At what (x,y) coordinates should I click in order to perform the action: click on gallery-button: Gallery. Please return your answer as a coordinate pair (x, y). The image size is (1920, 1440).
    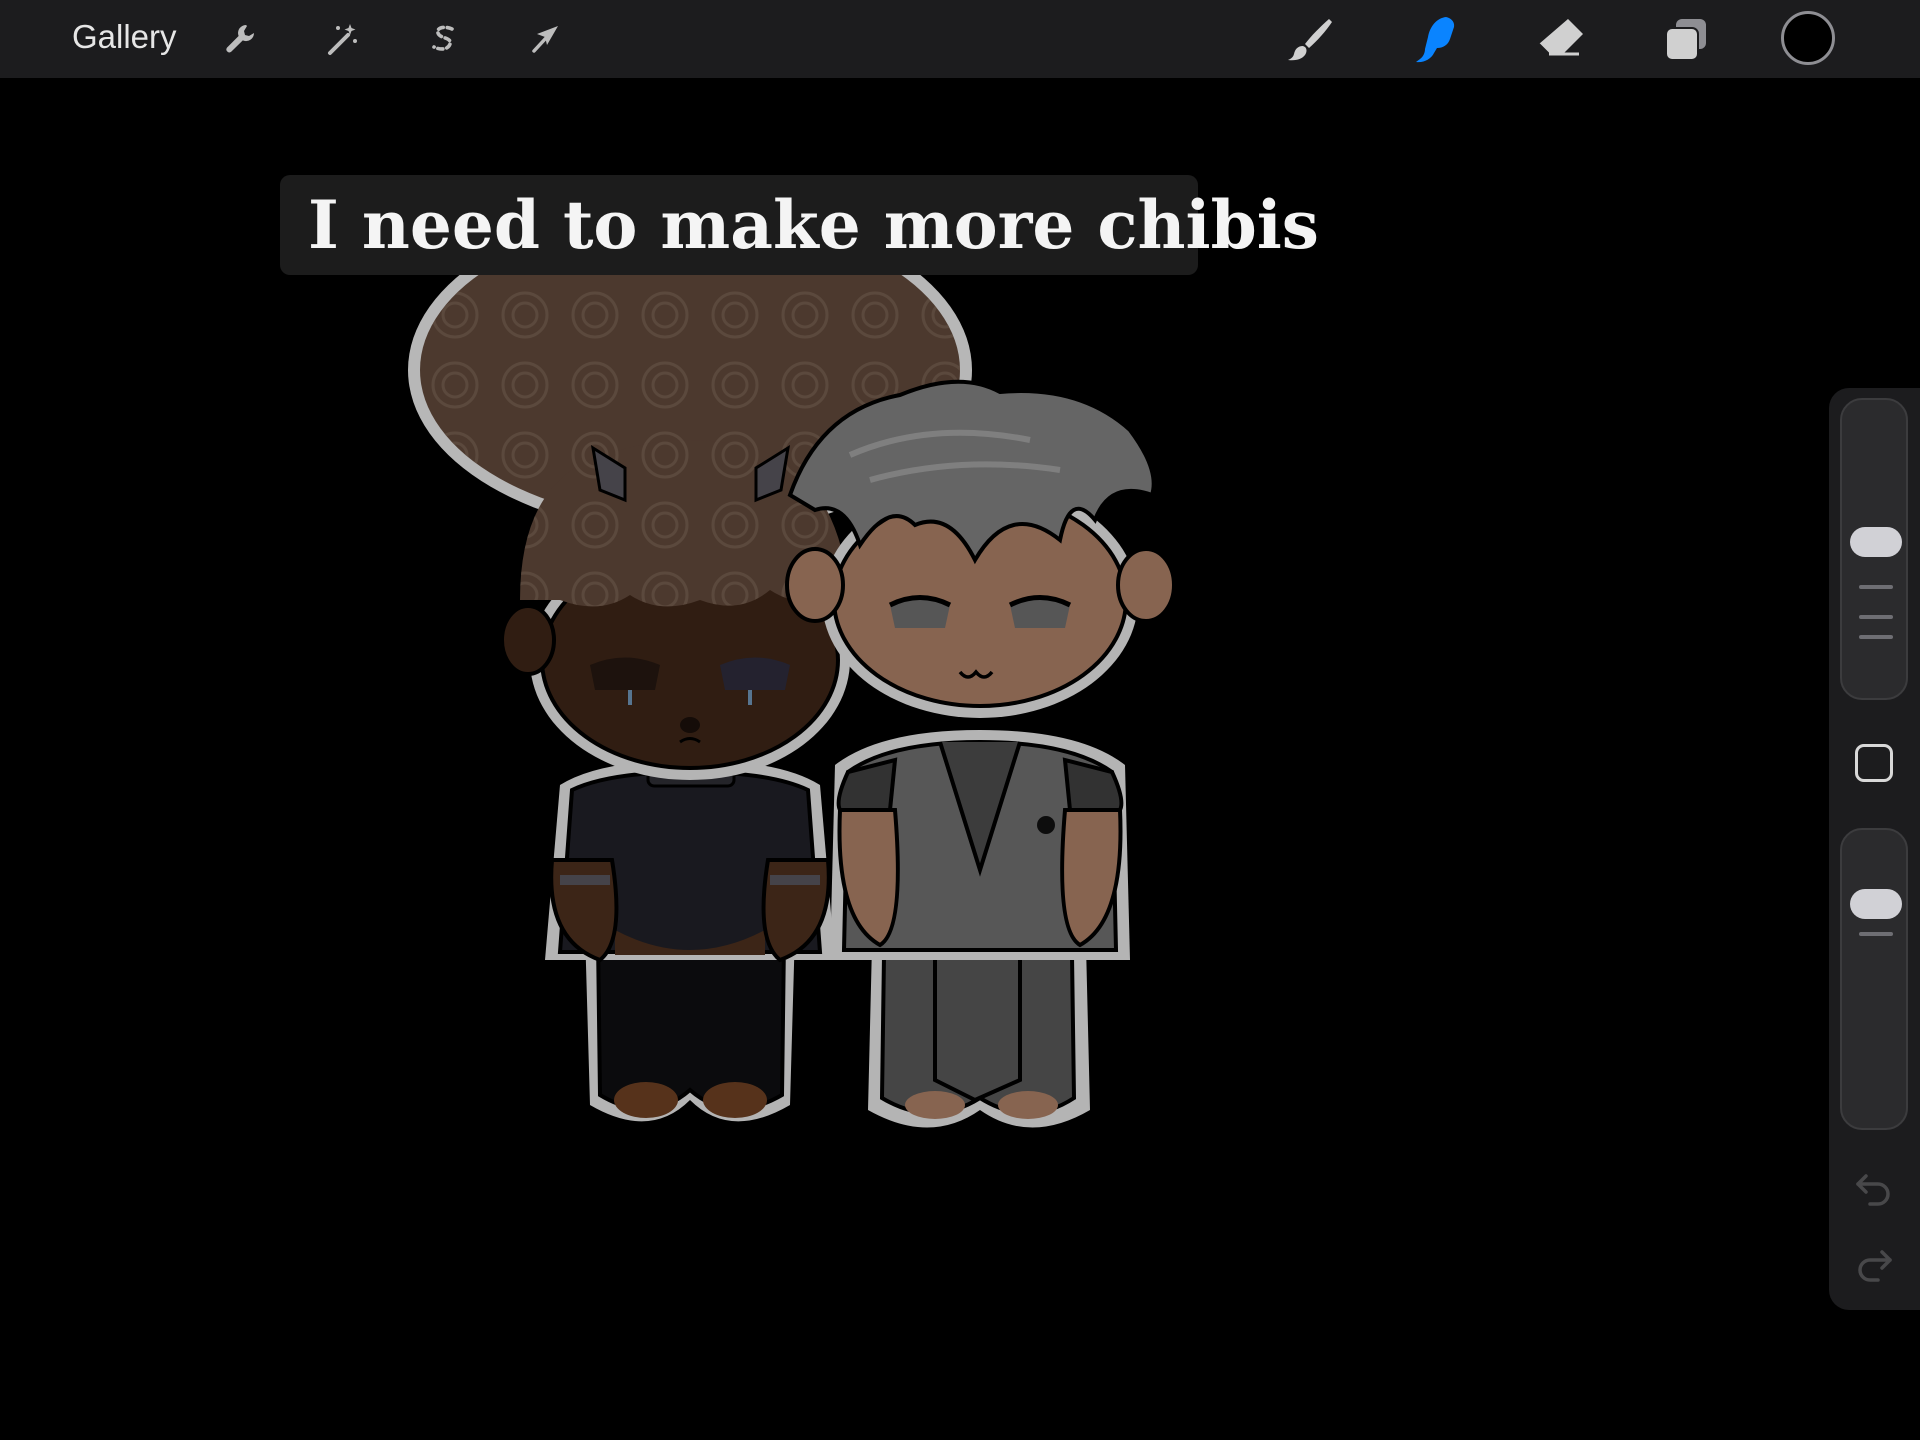
    Looking at the image, I should click on (124, 37).